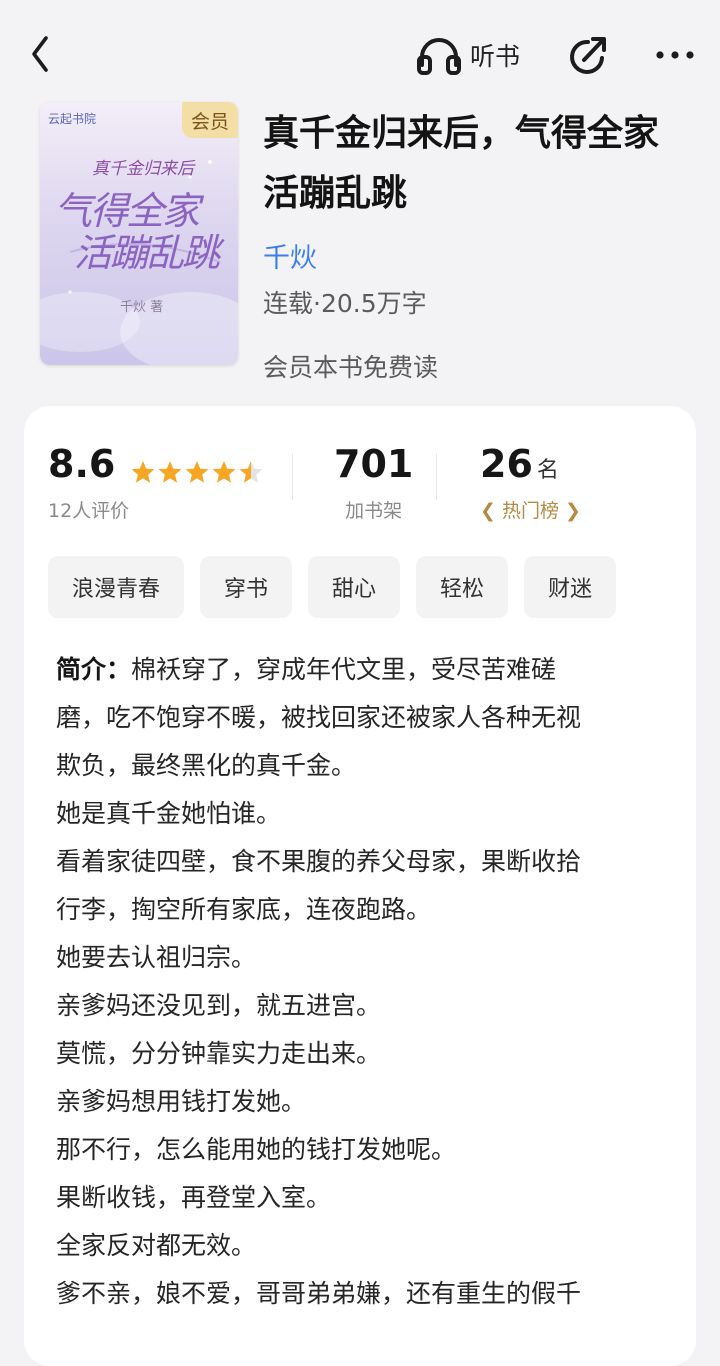 This screenshot has width=720, height=1366. Describe the element at coordinates (89, 511) in the screenshot. I see `rating-caption: 12人评价` at that location.